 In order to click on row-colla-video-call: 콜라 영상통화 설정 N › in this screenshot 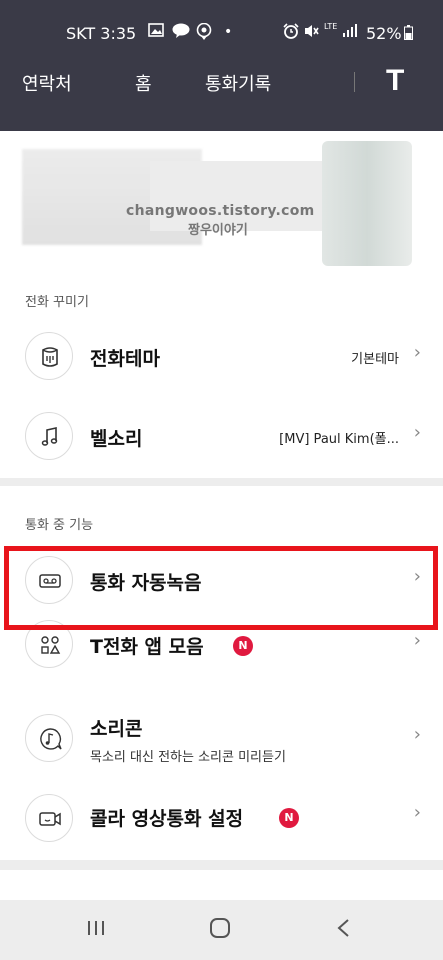, I will do `click(221, 820)`.